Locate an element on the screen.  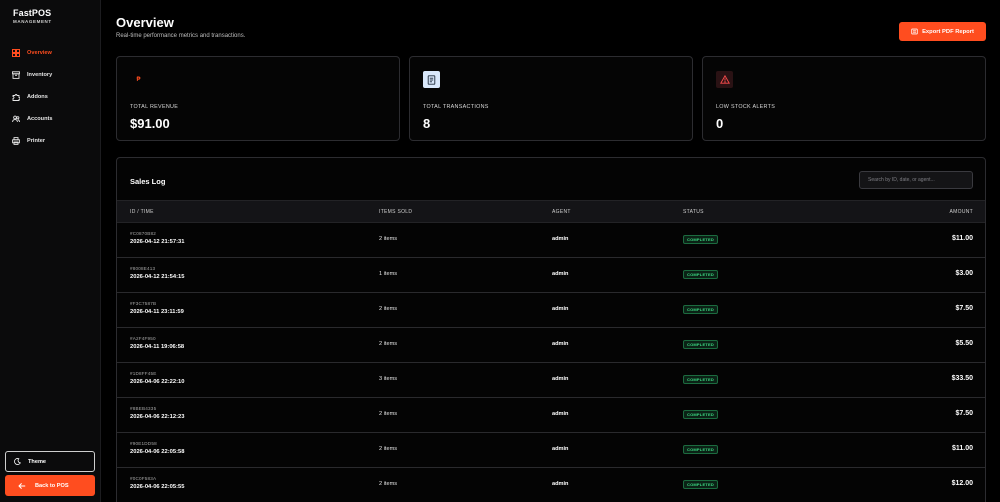
stat-card-revenue: ₱ TOTAL REVENUE $91.00 is located at coordinates (258, 98).